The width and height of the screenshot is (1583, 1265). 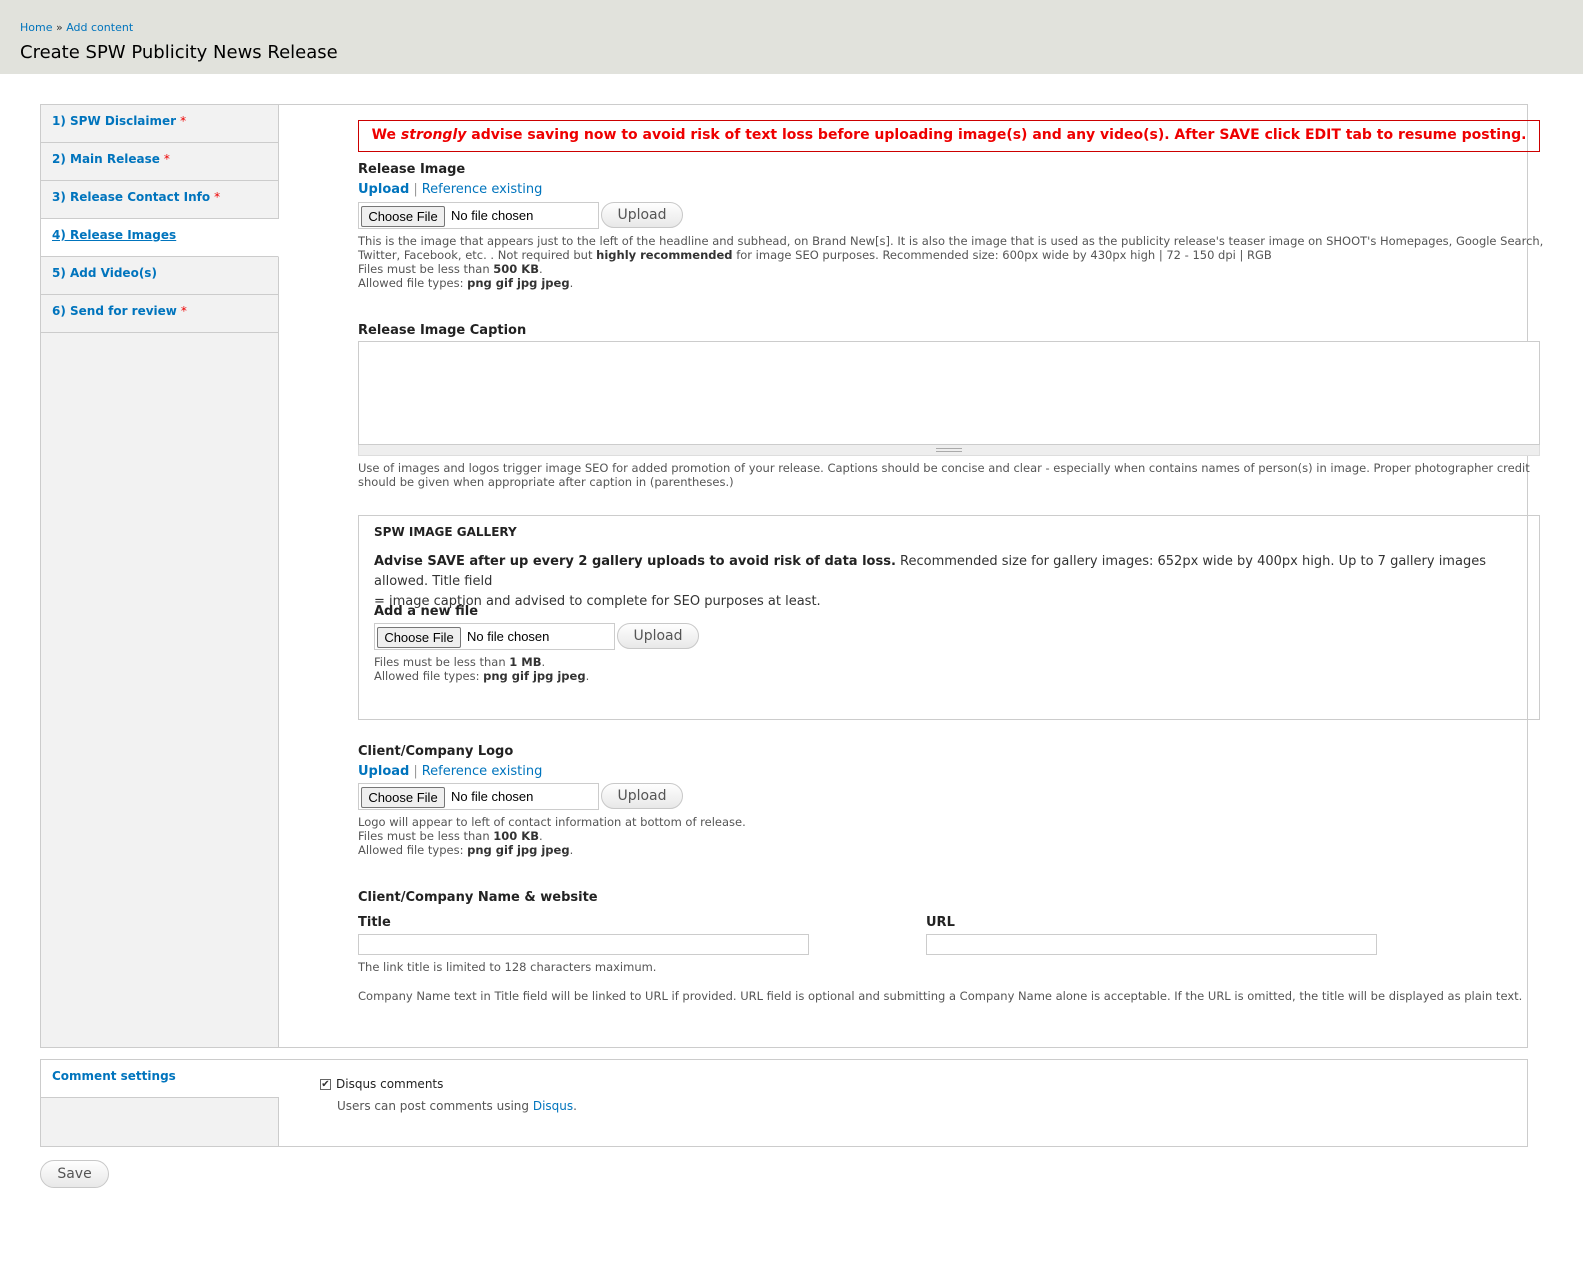 I want to click on breadcrumb-add-content-link: Add content, so click(x=99, y=27).